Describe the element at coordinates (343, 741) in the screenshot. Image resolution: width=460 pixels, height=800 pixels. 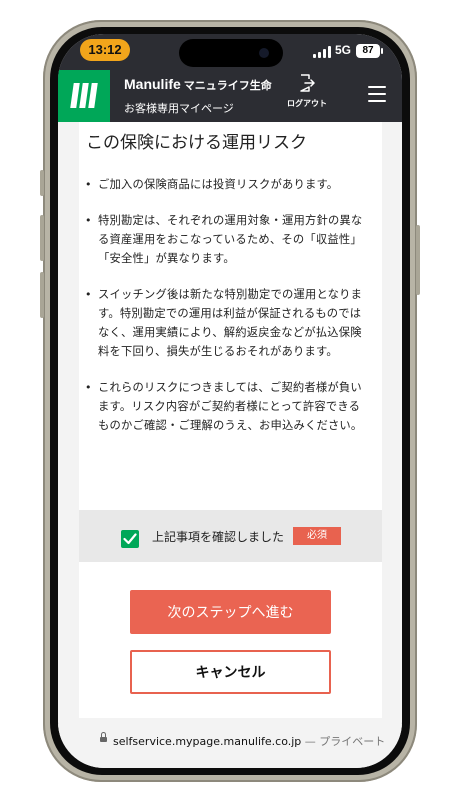
I see `private-mode-label: — プライベート` at that location.